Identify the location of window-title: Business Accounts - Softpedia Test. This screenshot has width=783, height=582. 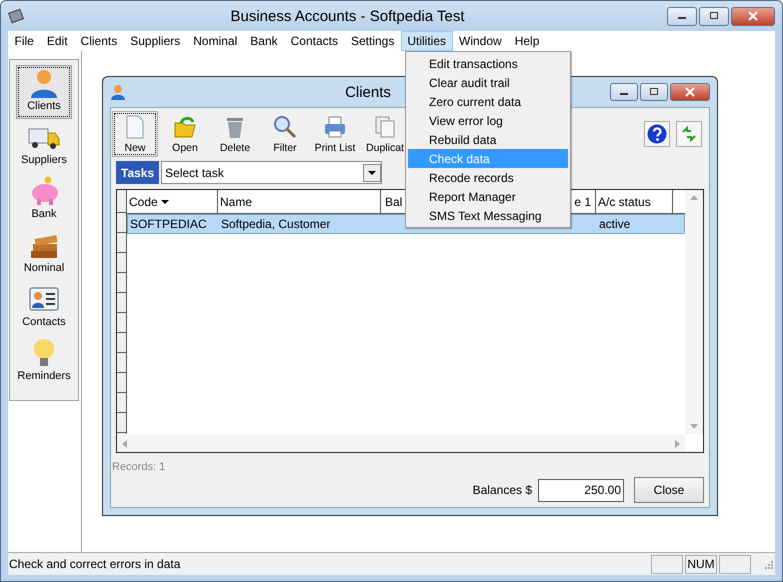
(347, 16).